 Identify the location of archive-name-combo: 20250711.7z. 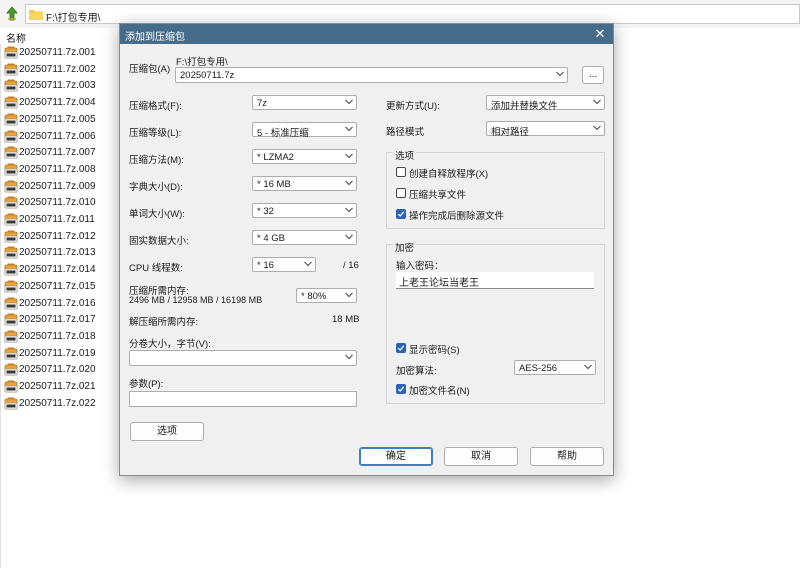
(371, 75).